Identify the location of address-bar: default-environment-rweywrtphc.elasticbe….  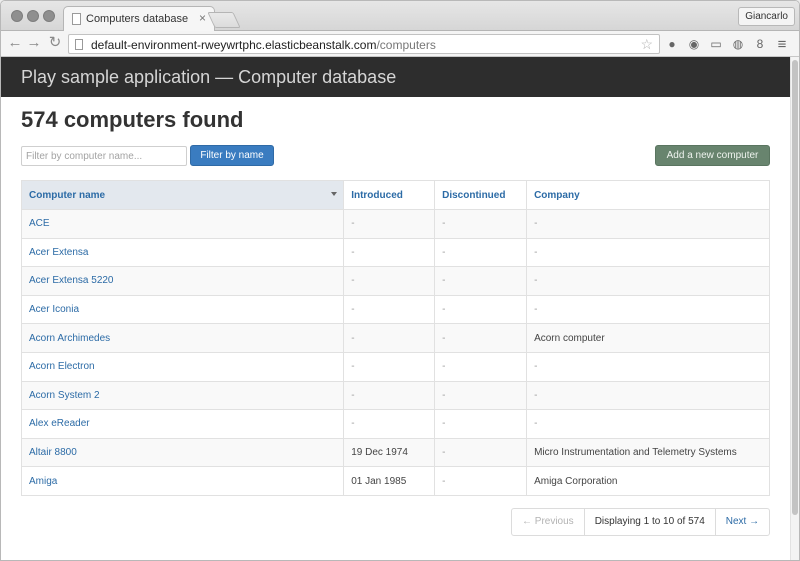
(364, 44).